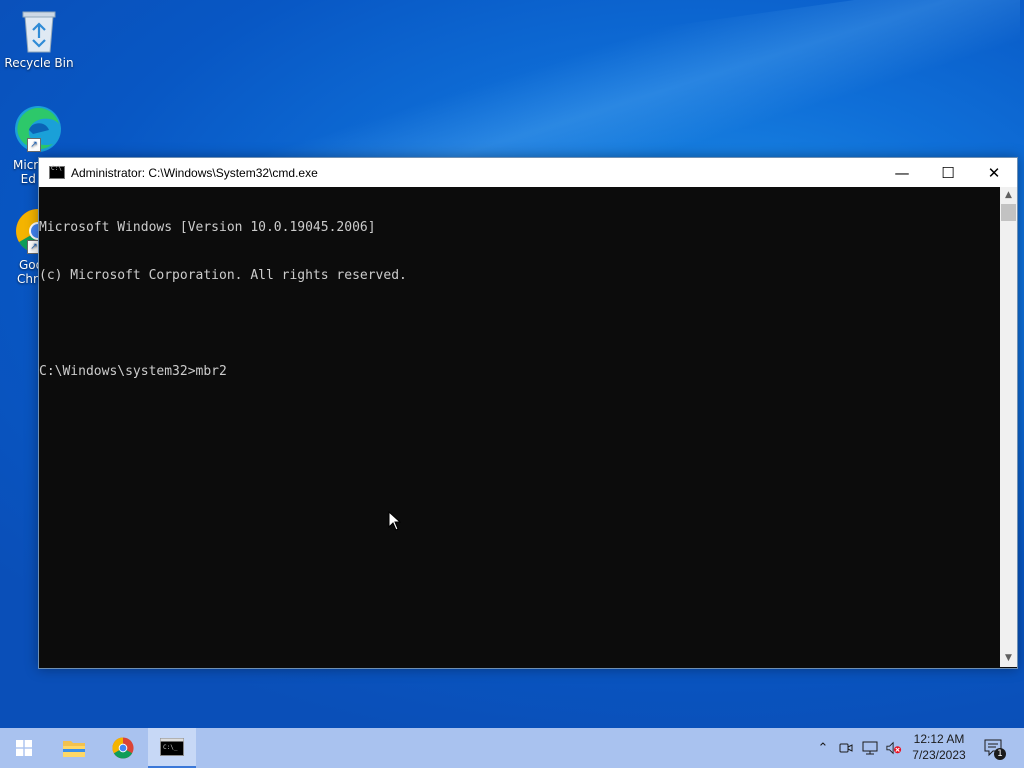 The width and height of the screenshot is (1024, 768). Describe the element at coordinates (846, 748) in the screenshot. I see `meet-now-icon` at that location.